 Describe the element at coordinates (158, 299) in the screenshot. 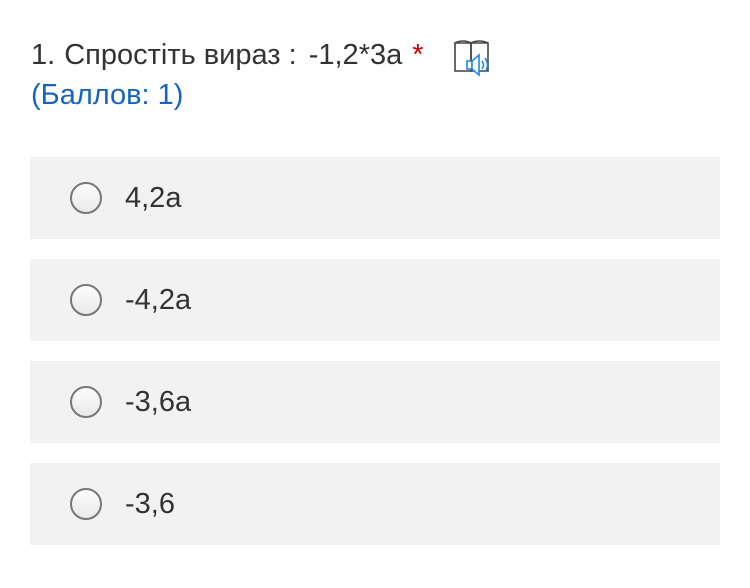

I see `answer-option-label: -4,2a` at that location.